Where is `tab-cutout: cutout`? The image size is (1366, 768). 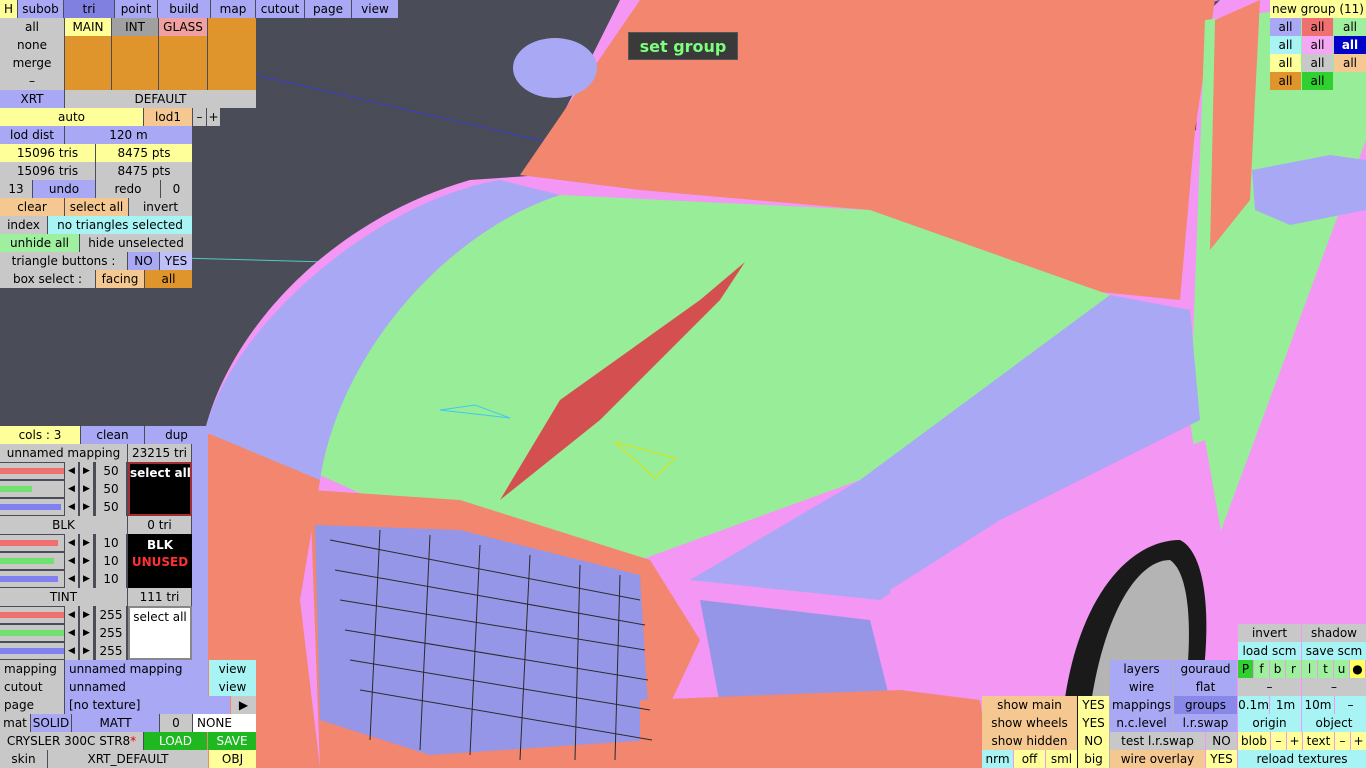
tab-cutout: cutout is located at coordinates (280, 9).